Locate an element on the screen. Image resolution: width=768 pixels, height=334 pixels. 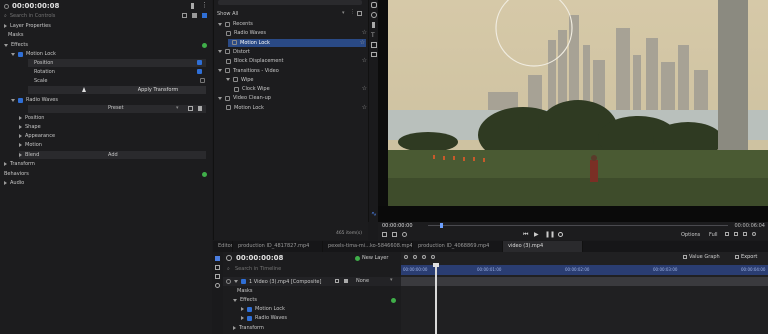
grid-view-icon is located at coordinates (204, 15).